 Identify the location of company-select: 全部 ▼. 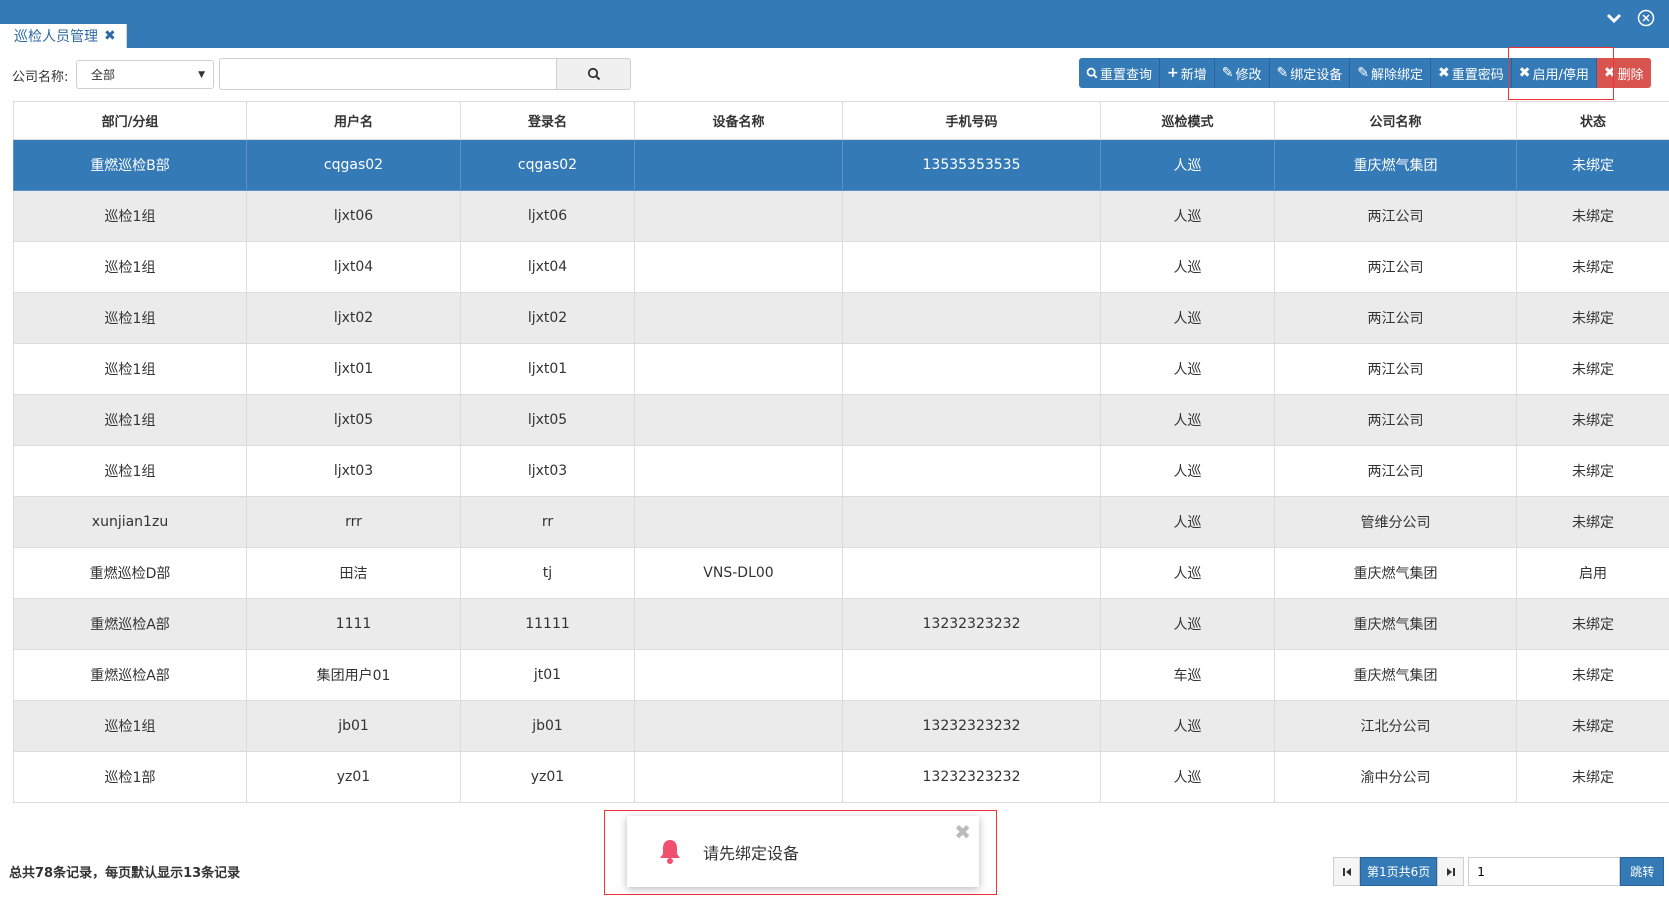
(145, 74).